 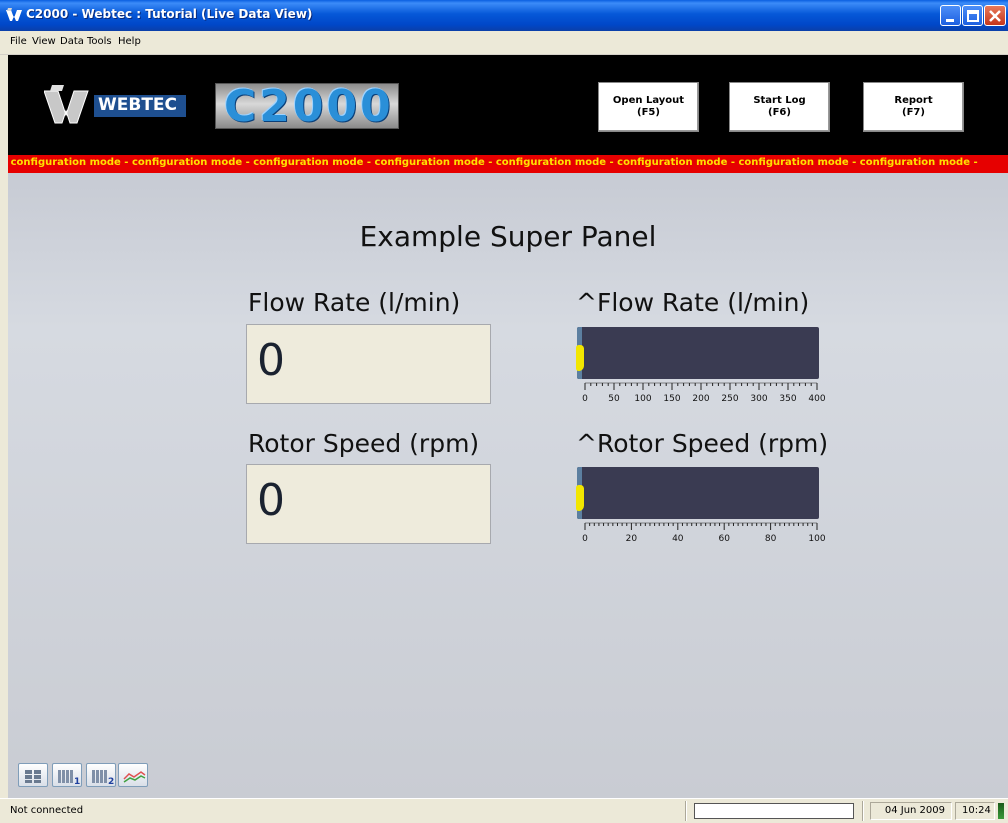 I want to click on column-view-1-button: 1, so click(x=67, y=775).